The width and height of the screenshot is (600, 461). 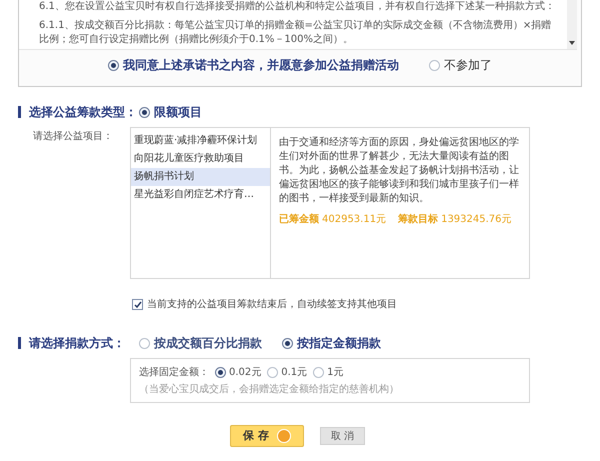 What do you see at coordinates (297, 7) in the screenshot?
I see `agreement-paragraph: 6.1、您在设置公益宝贝时有权自行选择接受捐赠的公益机构和特定公益项目，并有权自行选择下述某一种捐款方式：` at bounding box center [297, 7].